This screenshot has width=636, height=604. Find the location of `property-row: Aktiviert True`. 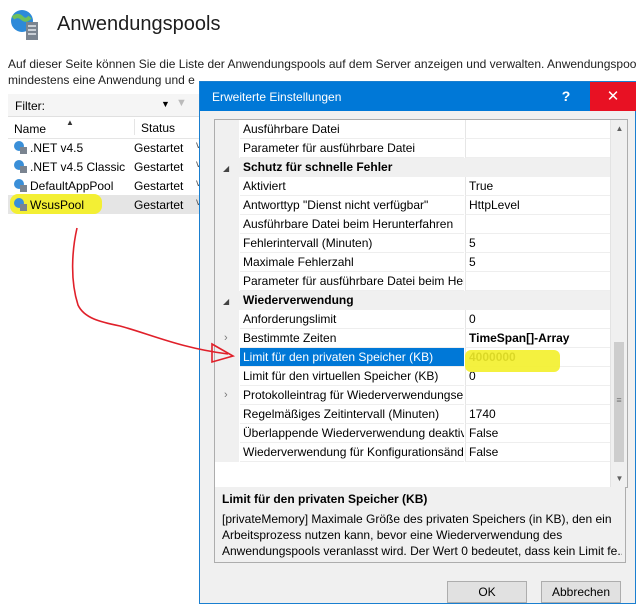

property-row: Aktiviert True is located at coordinates (412, 186).